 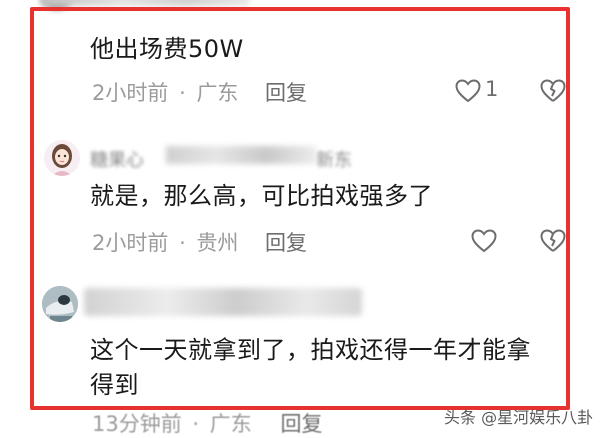 I want to click on username-text: 糖果心, so click(x=117, y=160).